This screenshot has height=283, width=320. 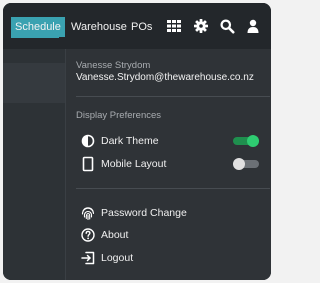 What do you see at coordinates (117, 258) in the screenshot?
I see `logout-label: Logout` at bounding box center [117, 258].